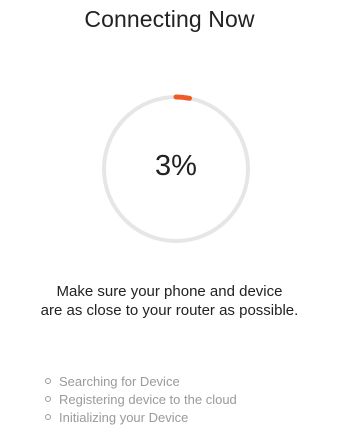 The width and height of the screenshot is (339, 433). What do you see at coordinates (119, 381) in the screenshot?
I see `step-label: Searching for Device` at bounding box center [119, 381].